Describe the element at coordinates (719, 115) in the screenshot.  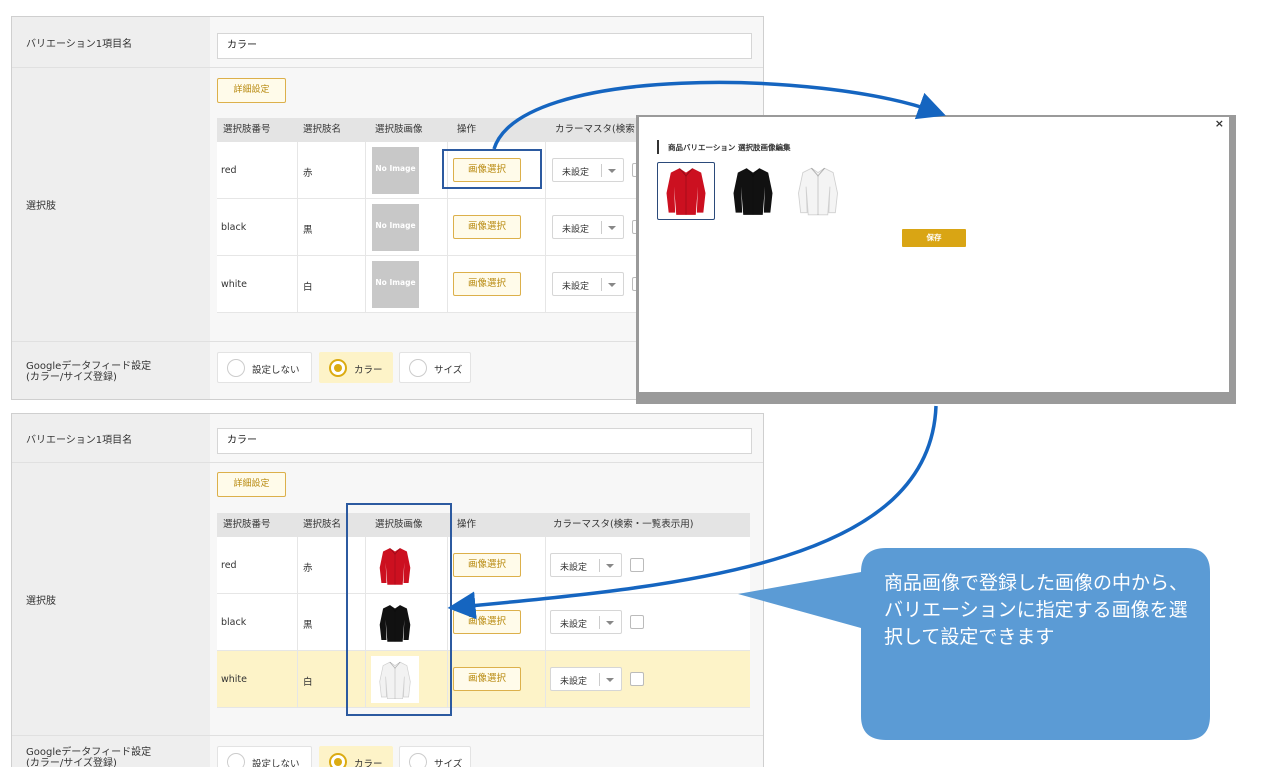
I see `arrow-to-modal` at that location.